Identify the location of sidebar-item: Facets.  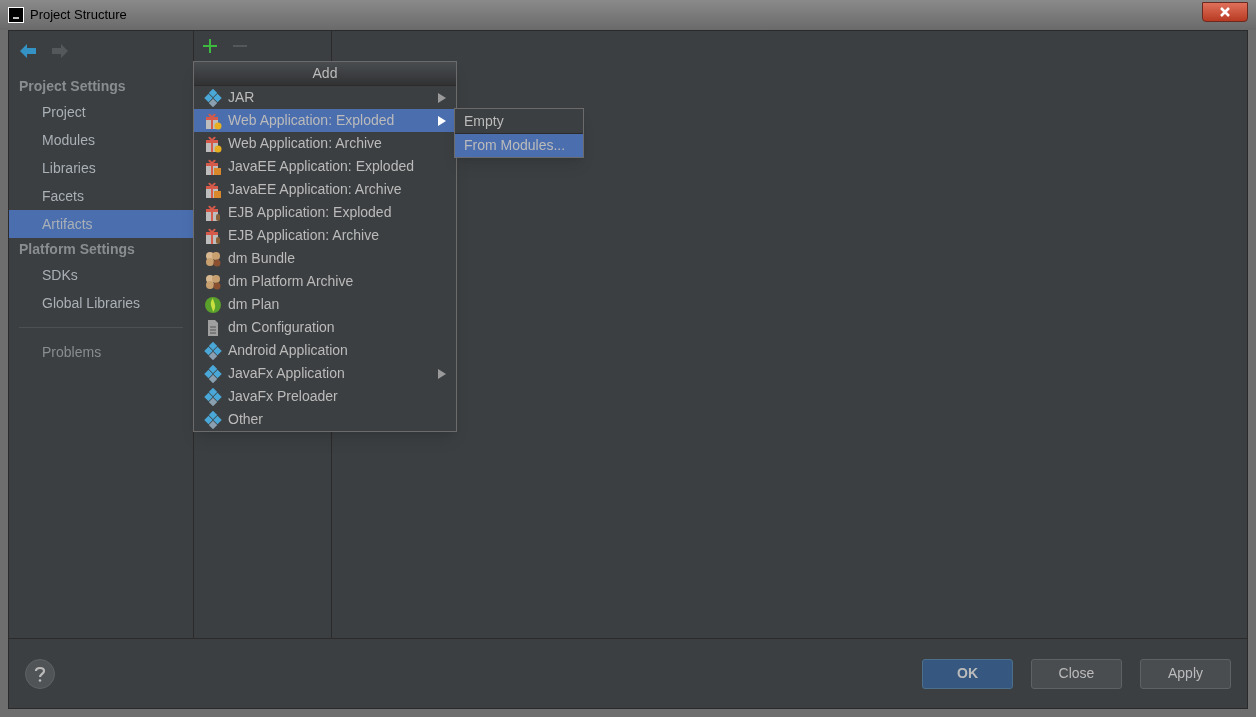
(101, 196).